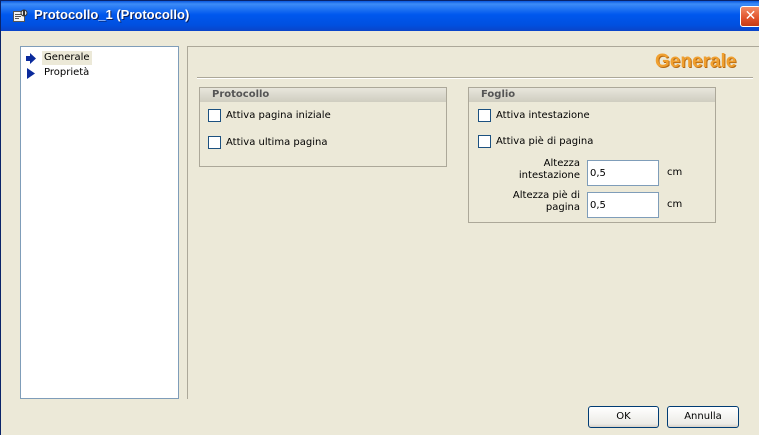 Image resolution: width=759 pixels, height=435 pixels. I want to click on label-line: Altezza, so click(561, 163).